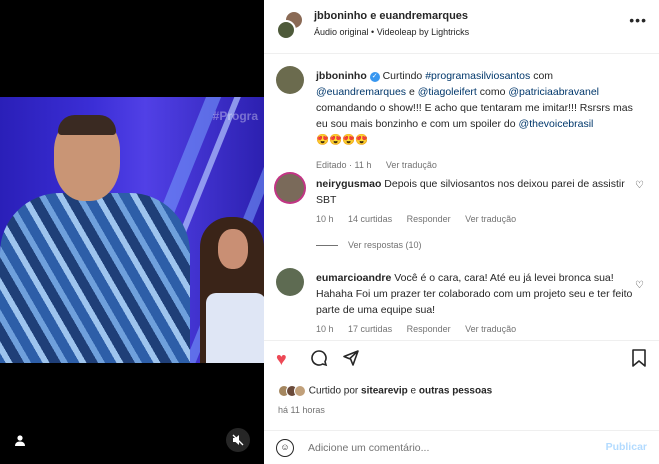 Image resolution: width=659 pixels, height=464 pixels. Describe the element at coordinates (447, 92) in the screenshot. I see `mention-link: @tiagoleifert` at that location.